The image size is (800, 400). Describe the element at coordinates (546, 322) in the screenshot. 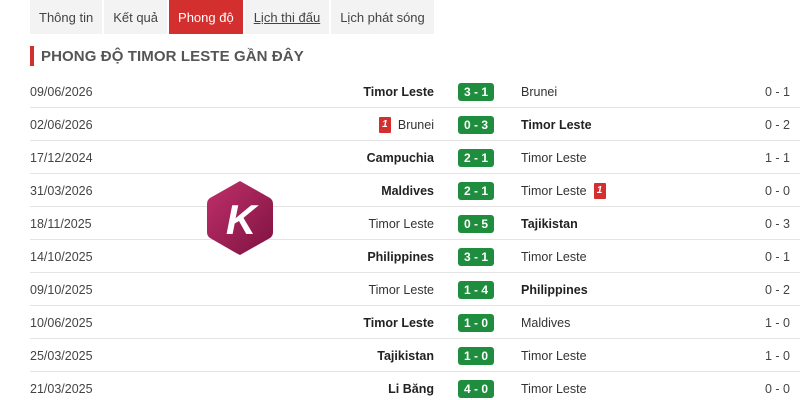

I see `away-team-name: Maldives` at that location.